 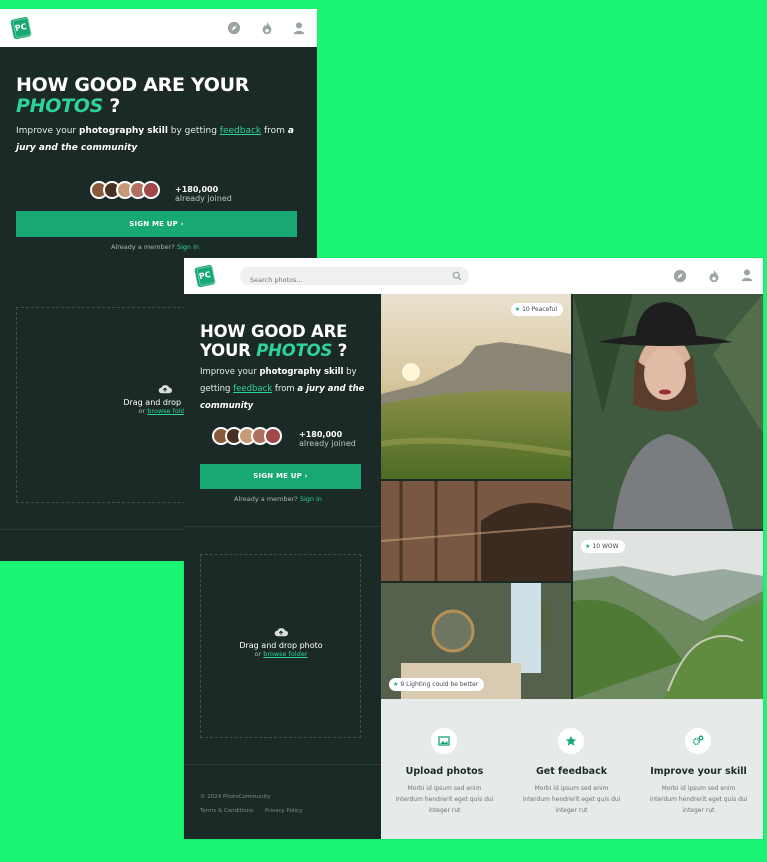 I want to click on search-input, so click(x=335, y=280).